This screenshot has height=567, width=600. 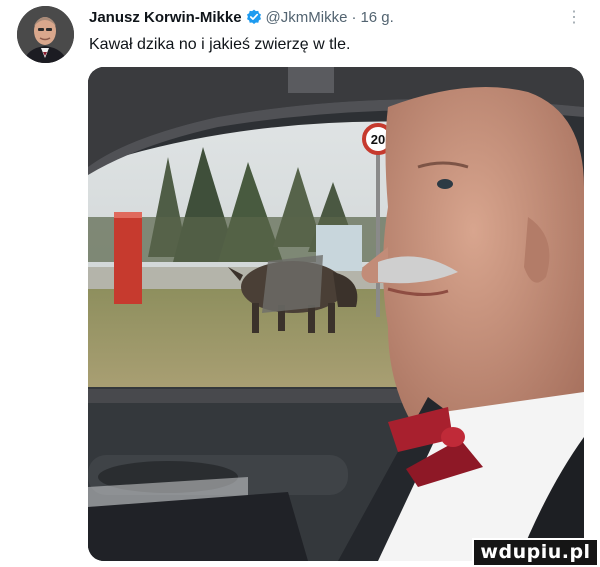 I want to click on author-handle: @JkmMikke, so click(x=307, y=17).